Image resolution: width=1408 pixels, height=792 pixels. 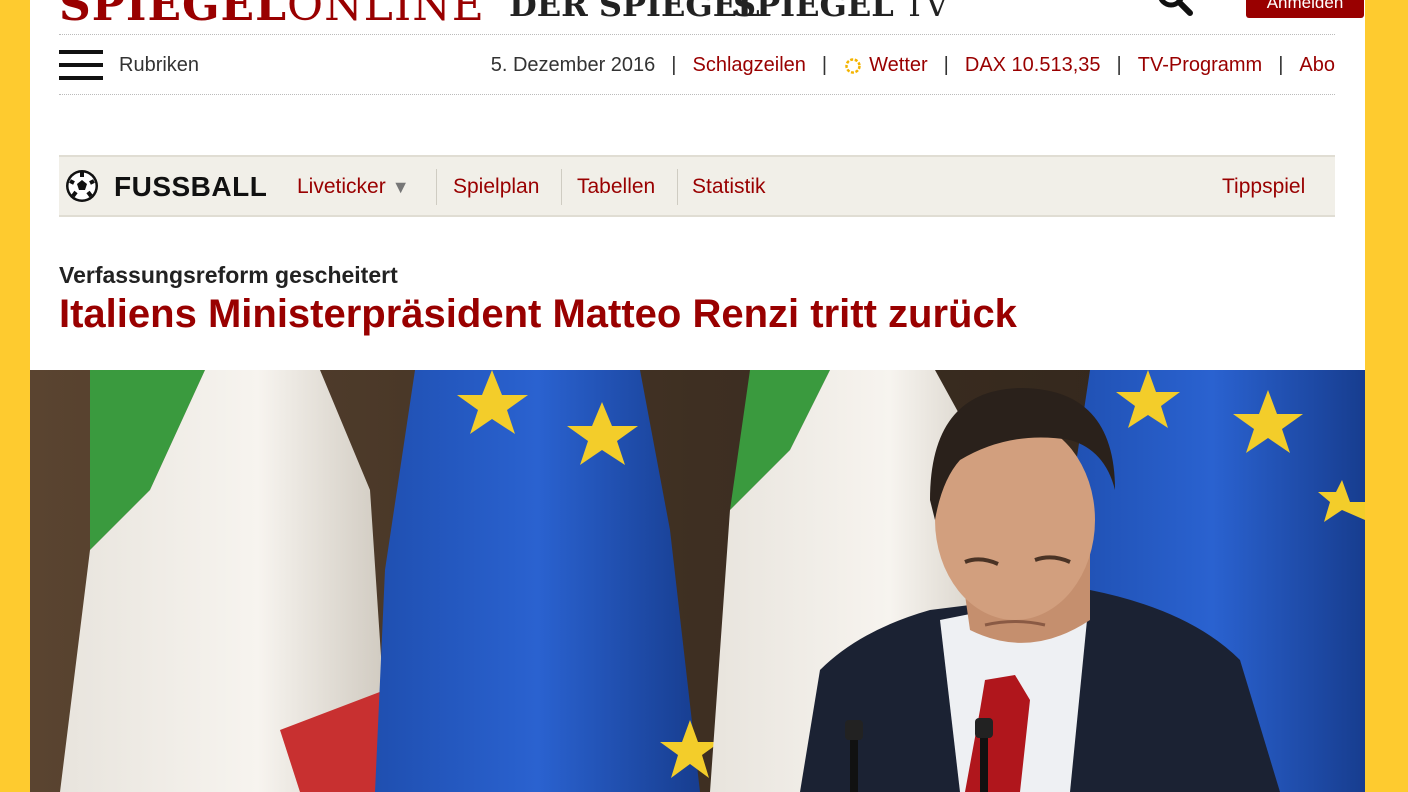 What do you see at coordinates (173, 15) in the screenshot?
I see `logo-main-bold: SPIEGEL` at bounding box center [173, 15].